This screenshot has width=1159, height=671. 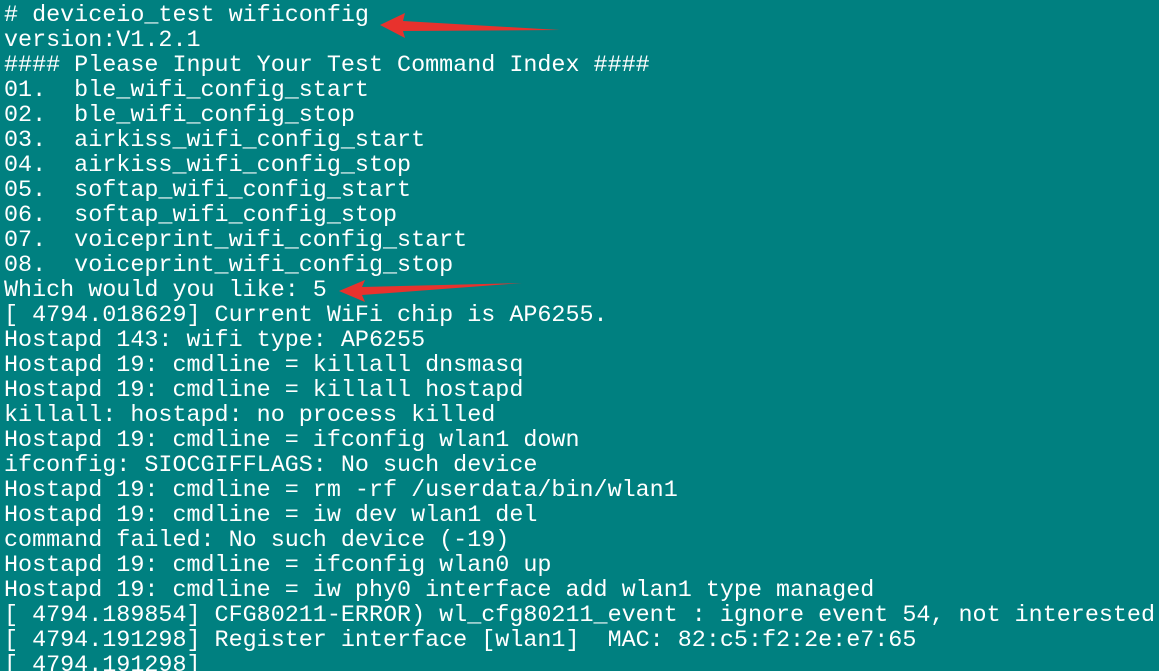 What do you see at coordinates (179, 116) in the screenshot?
I see `menu-option-02: 02. ble_wifi_config_stop` at bounding box center [179, 116].